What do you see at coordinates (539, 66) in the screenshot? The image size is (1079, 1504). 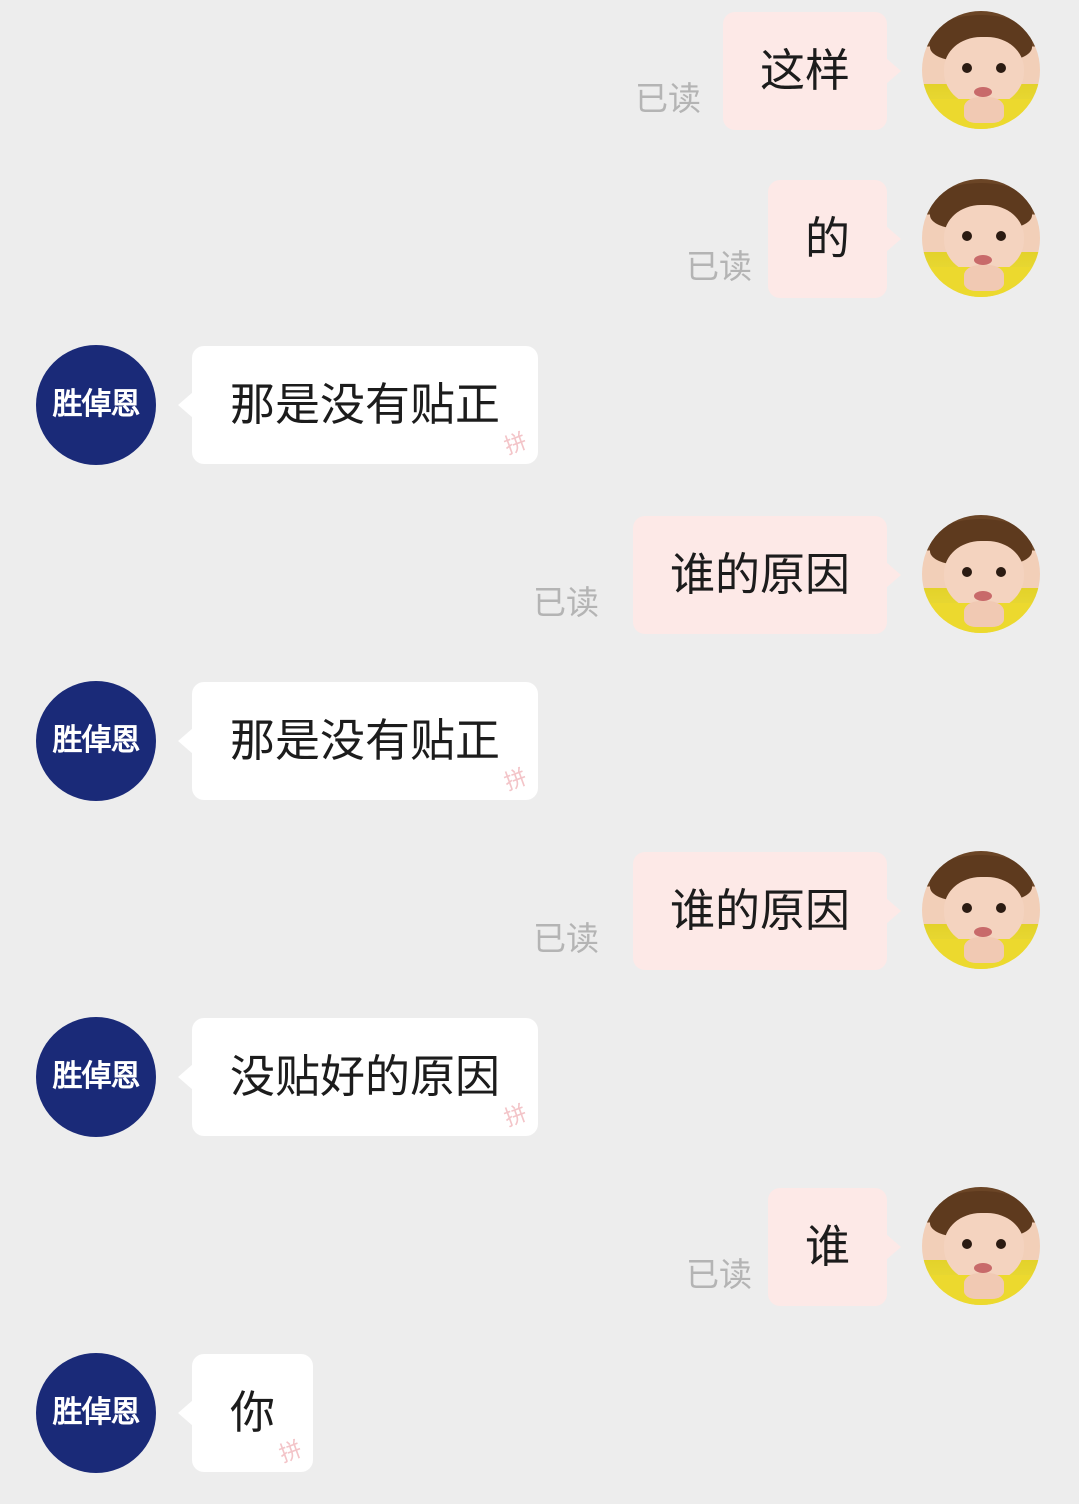 I see `message-row: 已读 这样` at bounding box center [539, 66].